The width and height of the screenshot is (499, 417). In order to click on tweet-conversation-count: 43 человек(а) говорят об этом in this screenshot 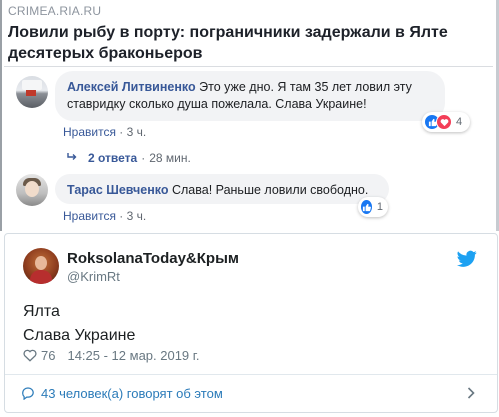, I will do `click(132, 393)`.